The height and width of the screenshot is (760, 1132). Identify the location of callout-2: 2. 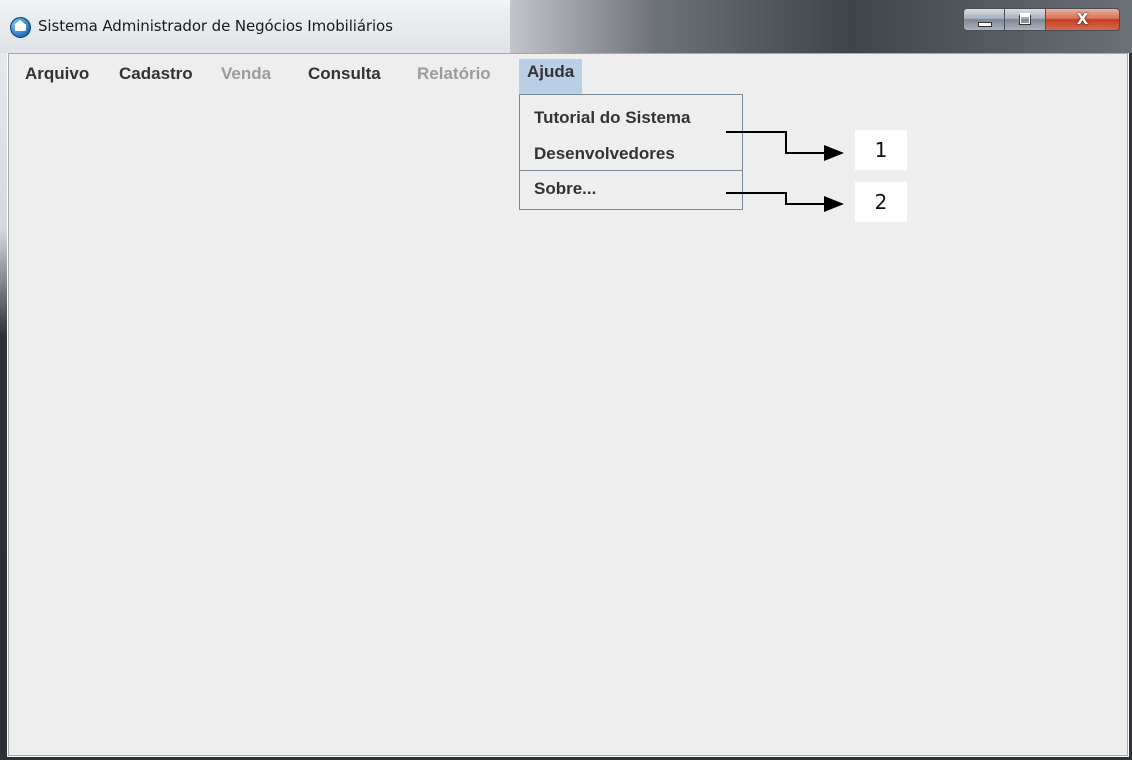
(881, 202).